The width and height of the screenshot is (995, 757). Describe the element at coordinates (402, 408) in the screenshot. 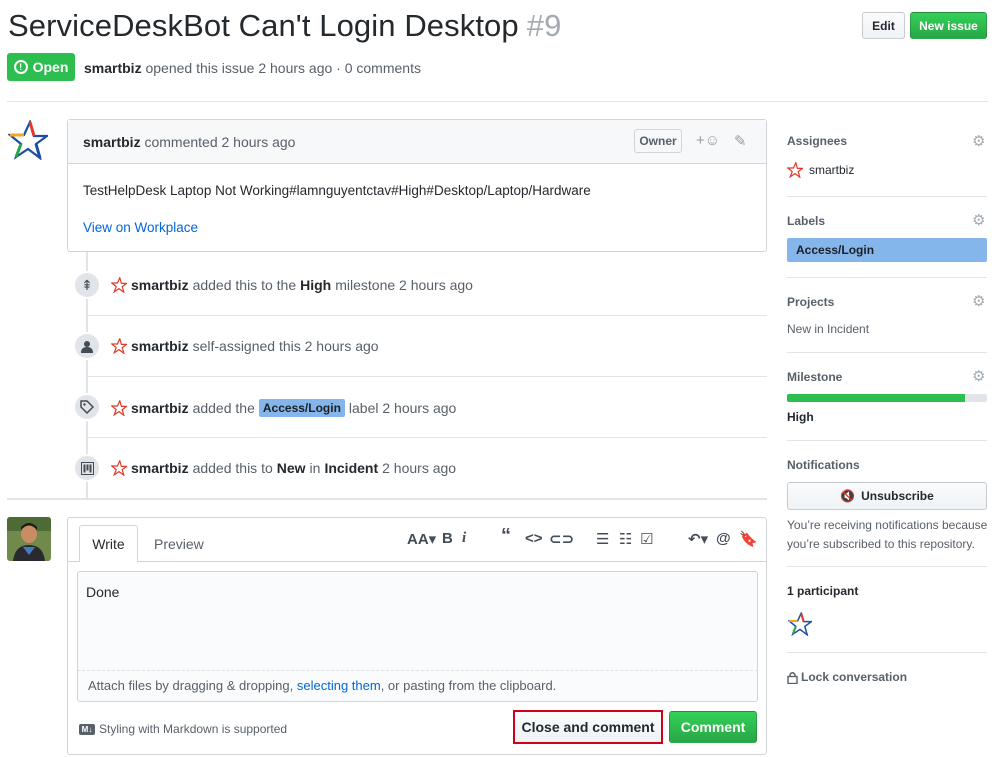

I see `event-text: label 2 hours ago` at that location.